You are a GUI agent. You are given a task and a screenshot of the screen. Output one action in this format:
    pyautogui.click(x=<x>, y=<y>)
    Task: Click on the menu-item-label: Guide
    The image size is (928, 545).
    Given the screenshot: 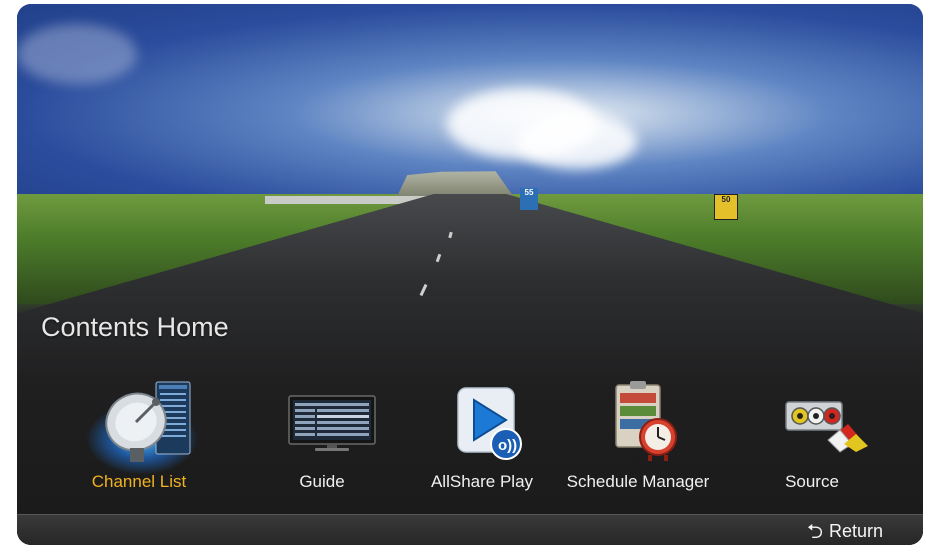 What is the action you would take?
    pyautogui.click(x=322, y=481)
    